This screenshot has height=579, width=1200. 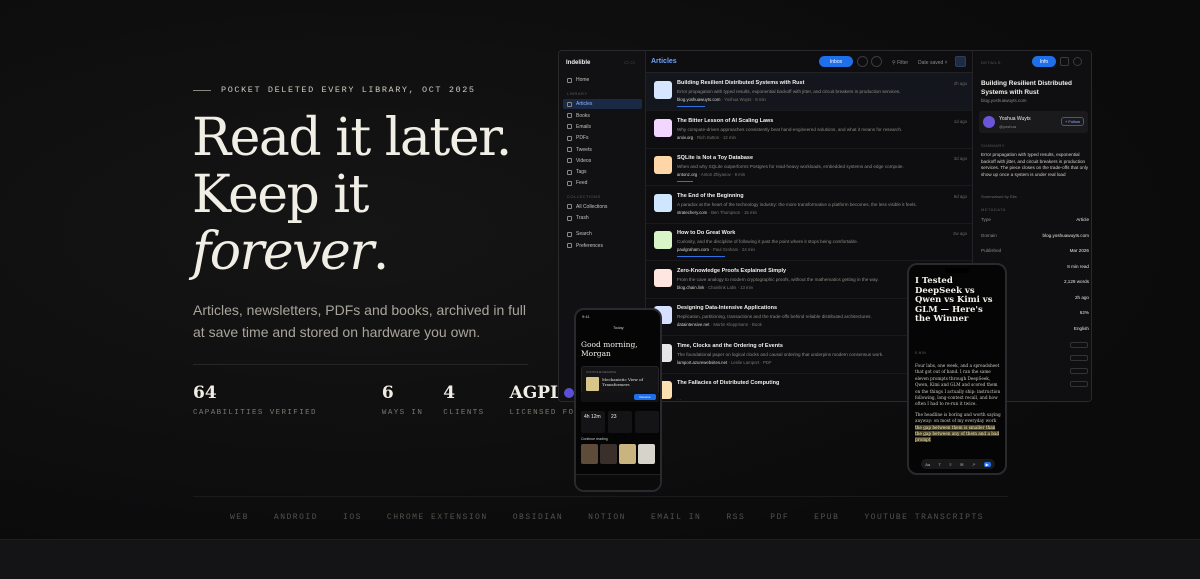 I want to click on metadata-label: METADATA, so click(x=993, y=209).